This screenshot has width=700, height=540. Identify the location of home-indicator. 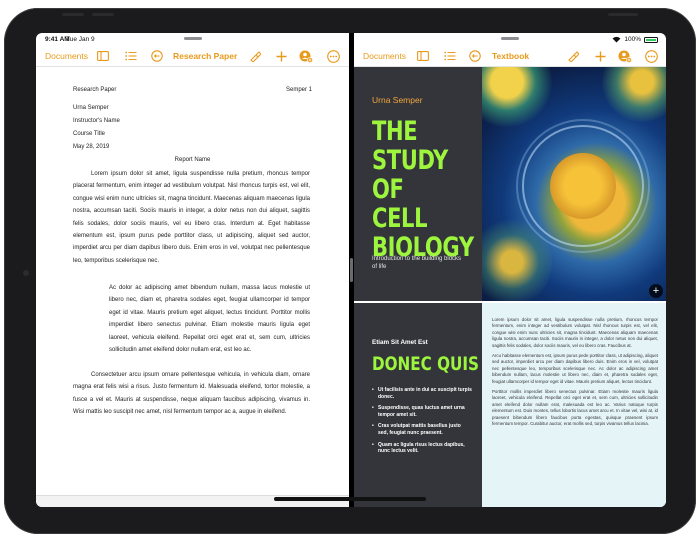
(350, 499).